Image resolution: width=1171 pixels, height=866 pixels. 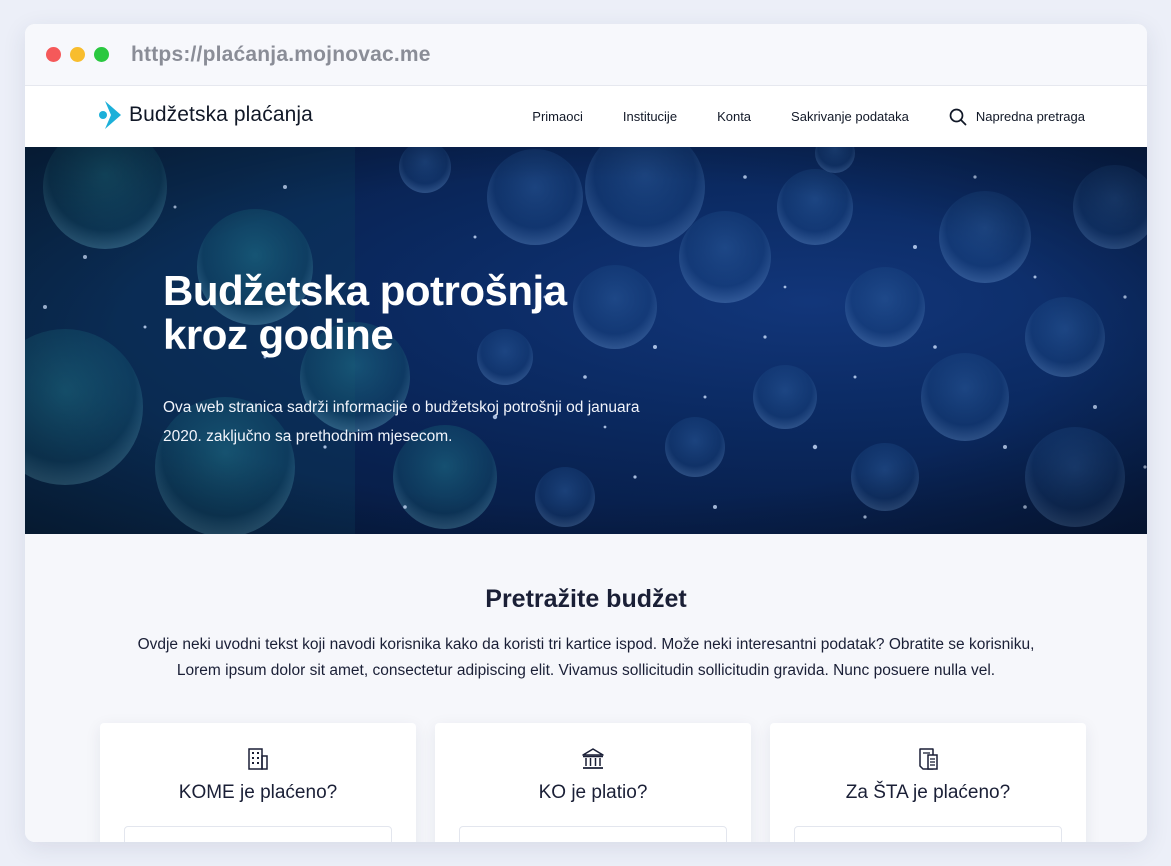 I want to click on nav-item-institucije: Institucije, so click(x=650, y=116).